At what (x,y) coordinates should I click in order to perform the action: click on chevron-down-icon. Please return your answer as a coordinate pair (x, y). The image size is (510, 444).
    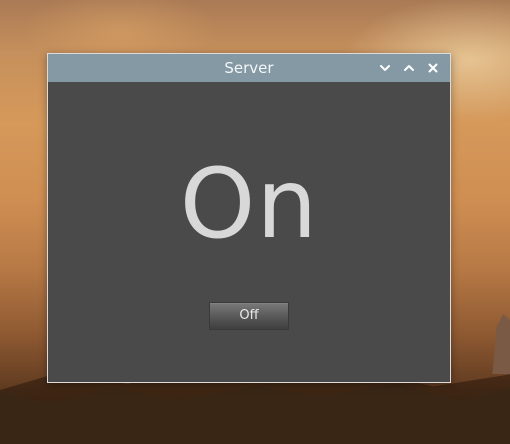
    Looking at the image, I should click on (384, 68).